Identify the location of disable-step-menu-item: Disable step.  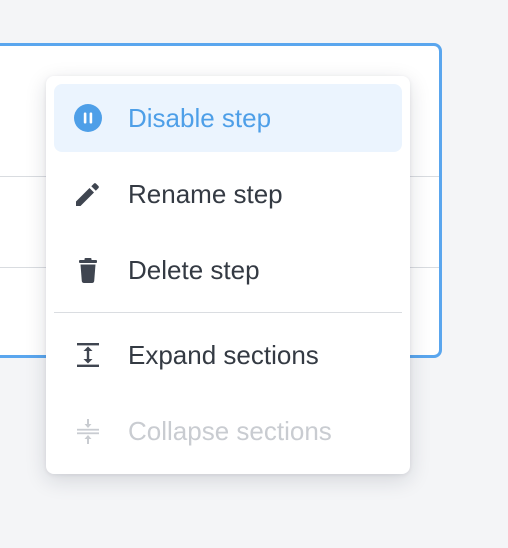
(228, 118).